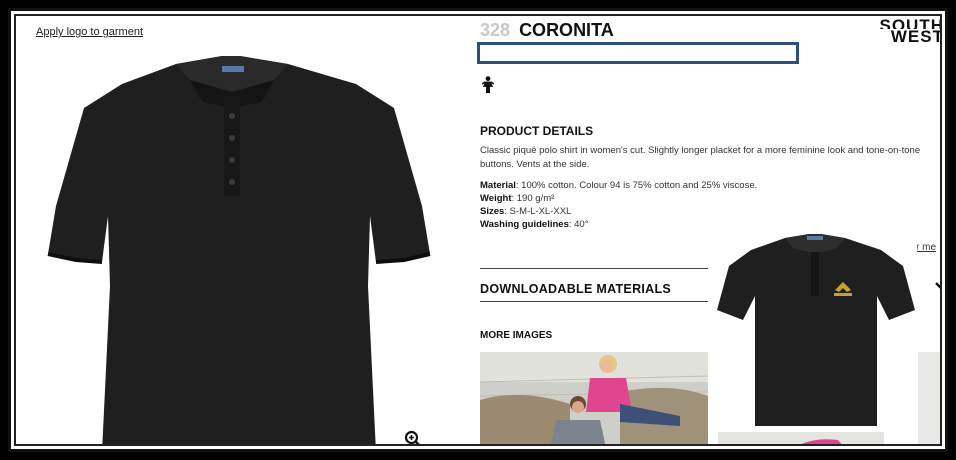  I want to click on downloadable-materials-toggle: DOWNLOADABLE MATERIALS, so click(575, 289).